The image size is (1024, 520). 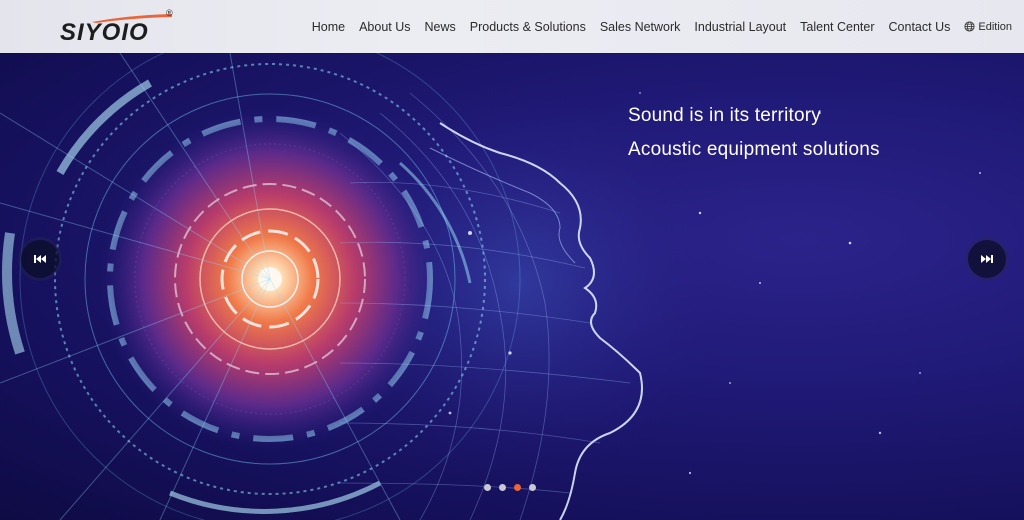 I want to click on hero-slogan-line1: Sound is in its territory, so click(x=724, y=115).